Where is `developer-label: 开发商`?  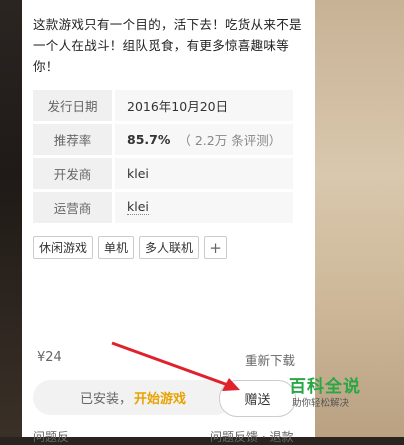
developer-label: 开发商 is located at coordinates (72, 173).